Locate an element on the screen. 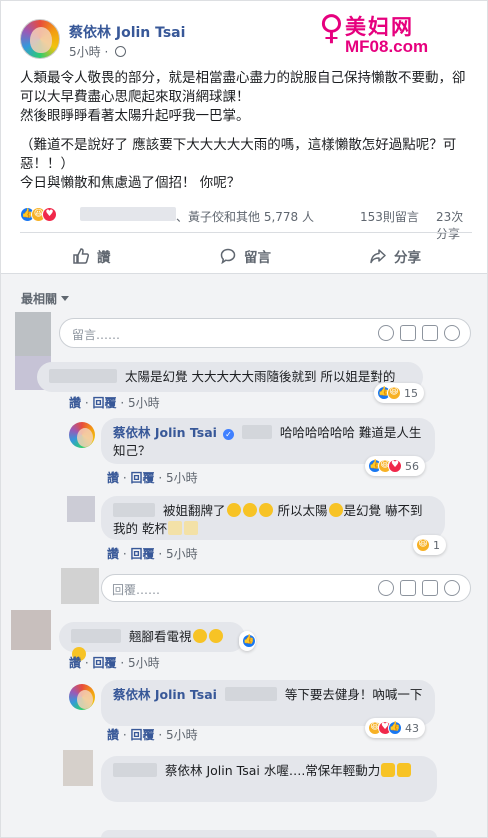  comment-bubble: 翹腳看電視 is located at coordinates (152, 641).